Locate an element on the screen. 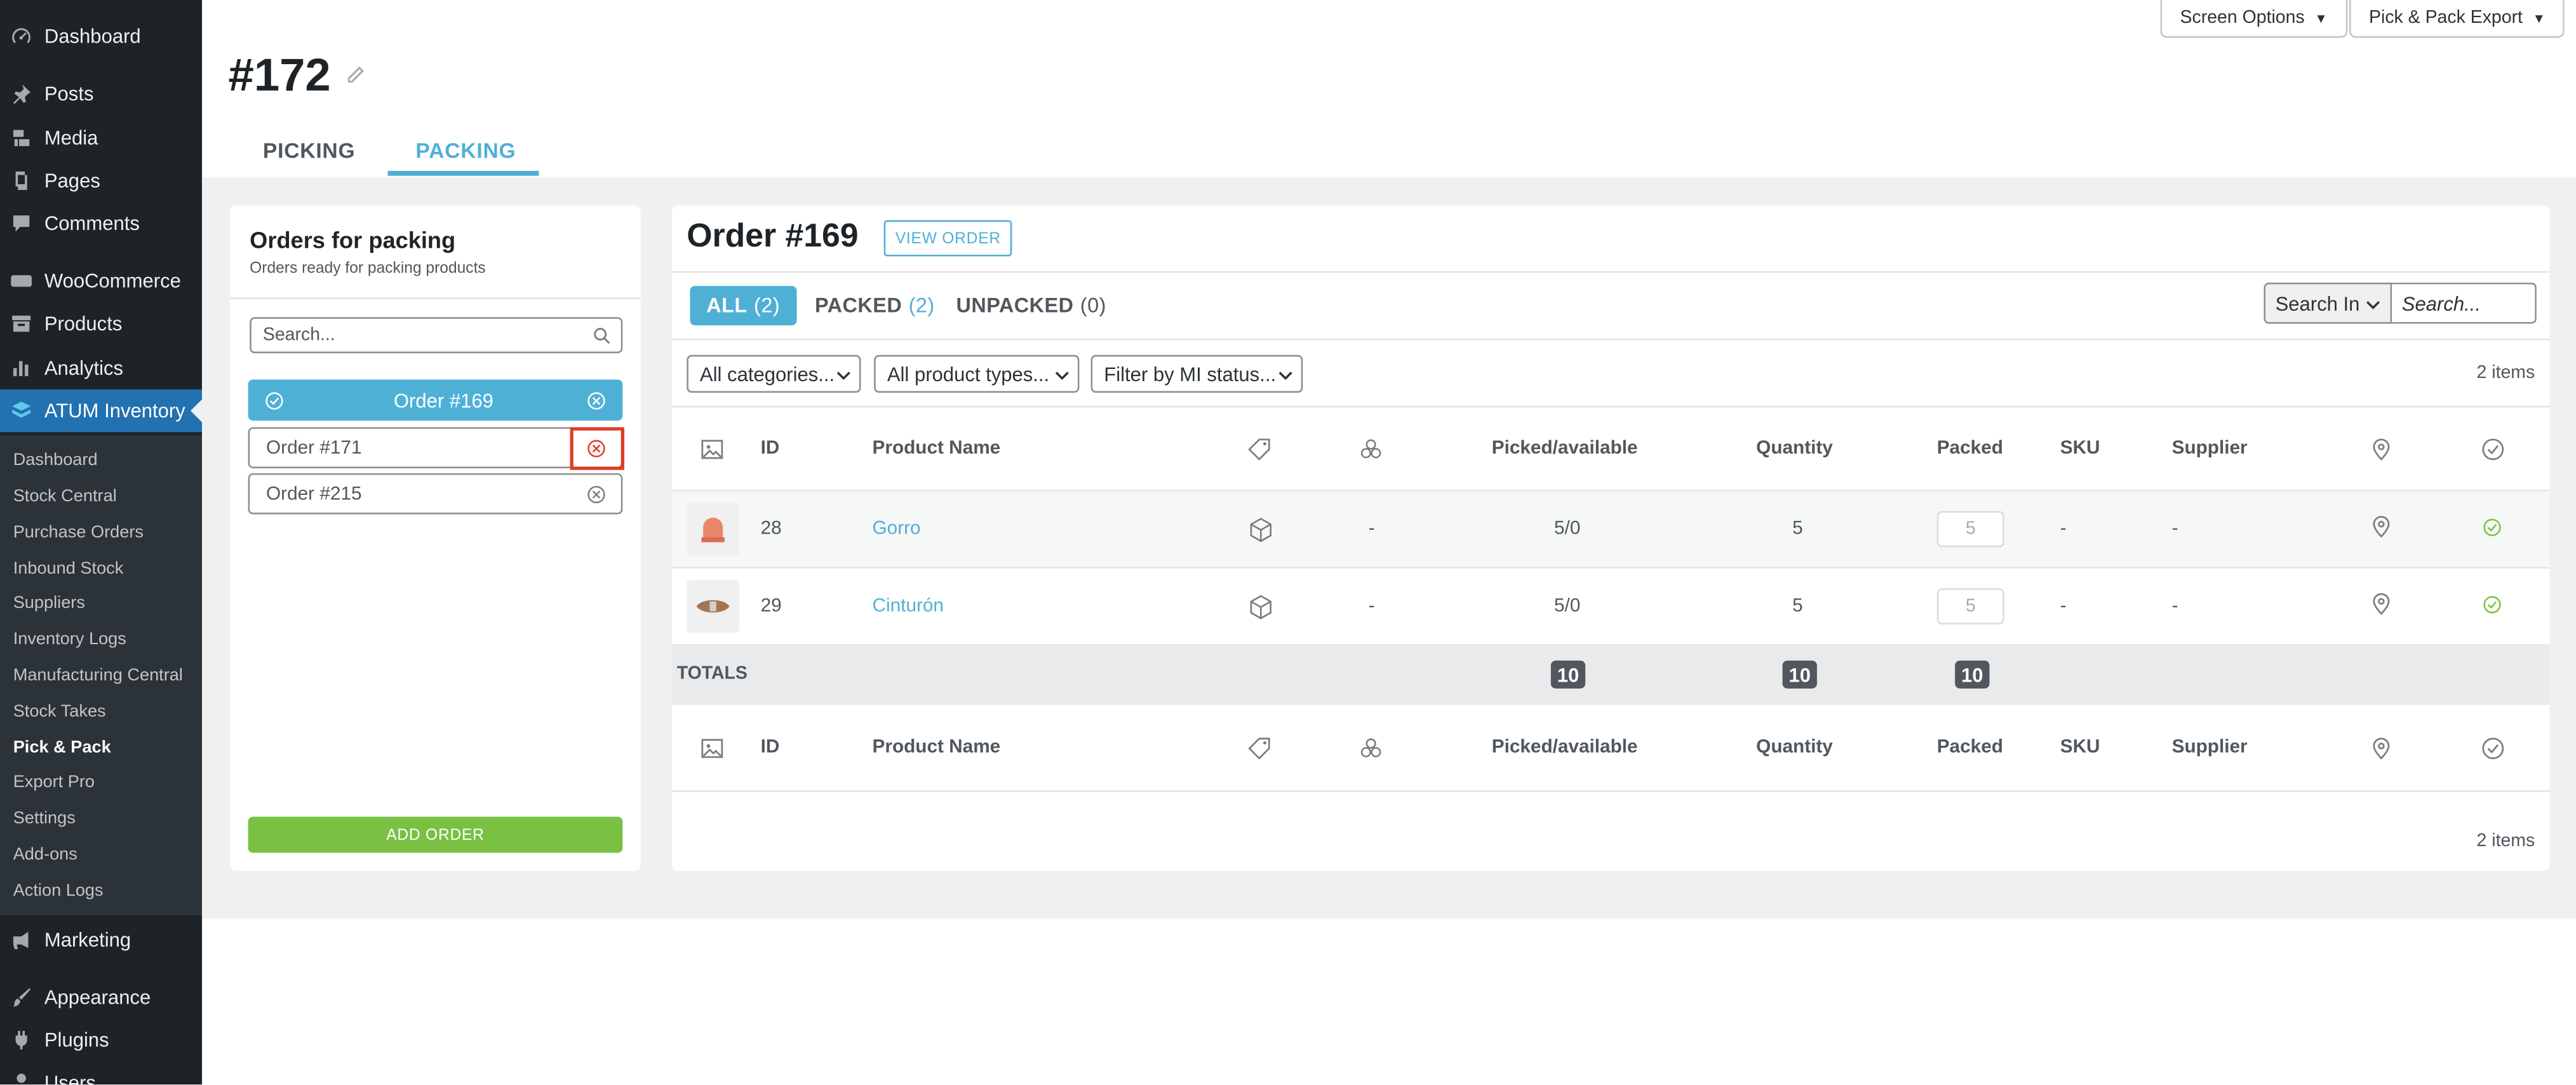 This screenshot has width=2576, height=1085. submenu-item-settings: Settings is located at coordinates (44, 818).